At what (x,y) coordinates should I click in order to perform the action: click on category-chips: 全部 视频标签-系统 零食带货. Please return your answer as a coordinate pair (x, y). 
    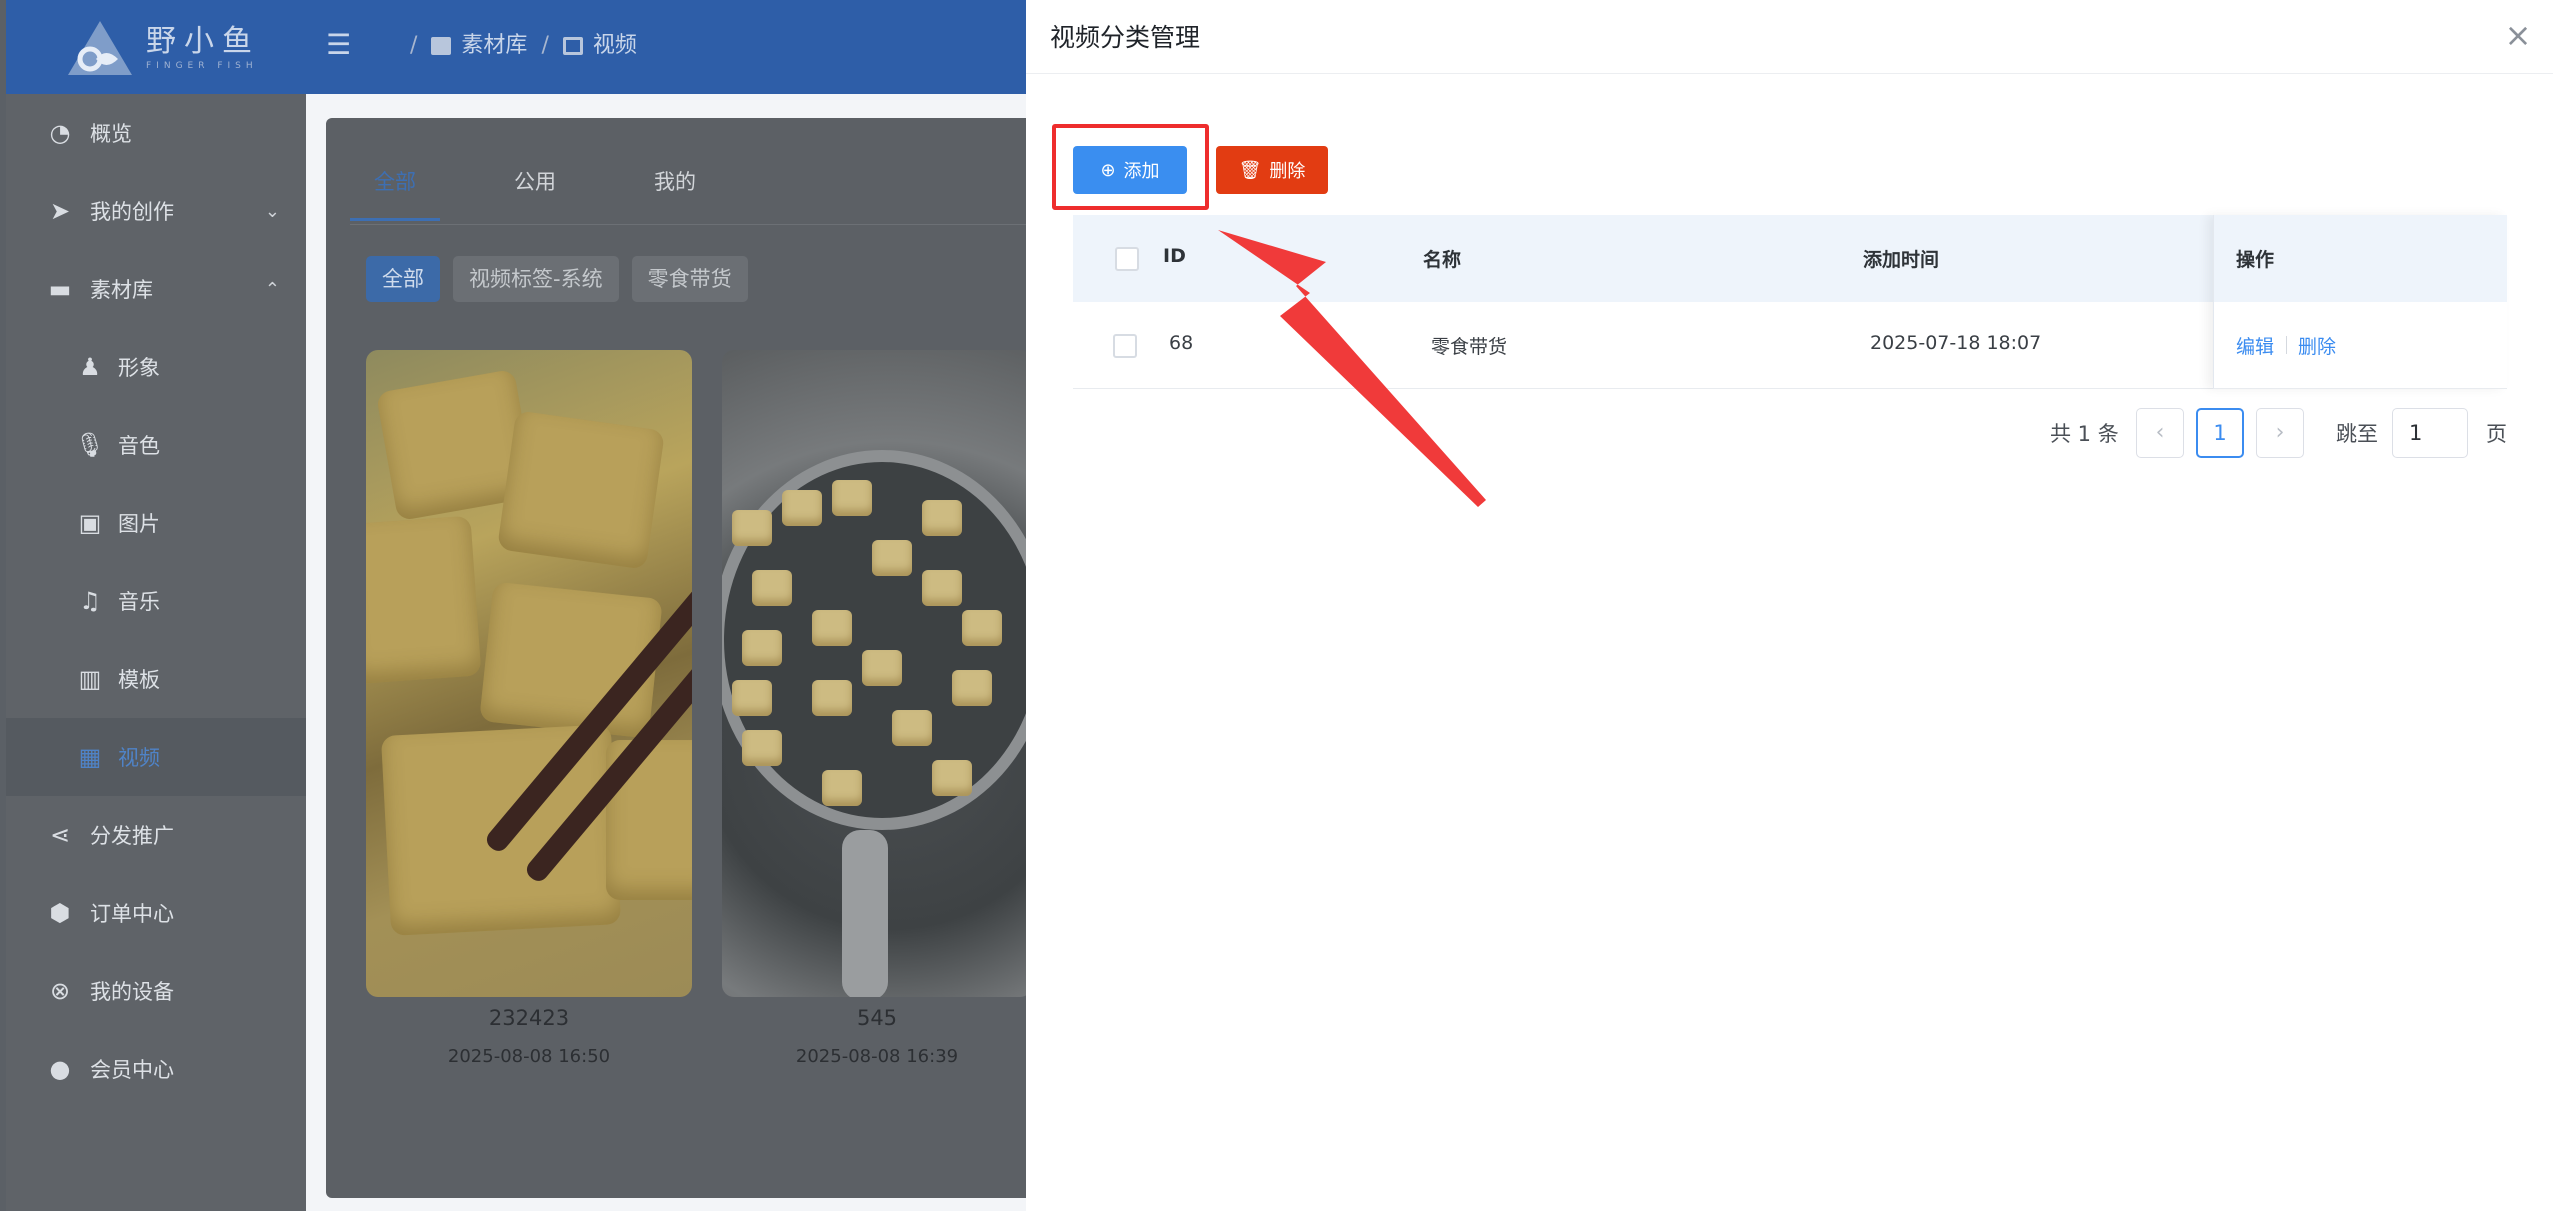
    Looking at the image, I should click on (563, 279).